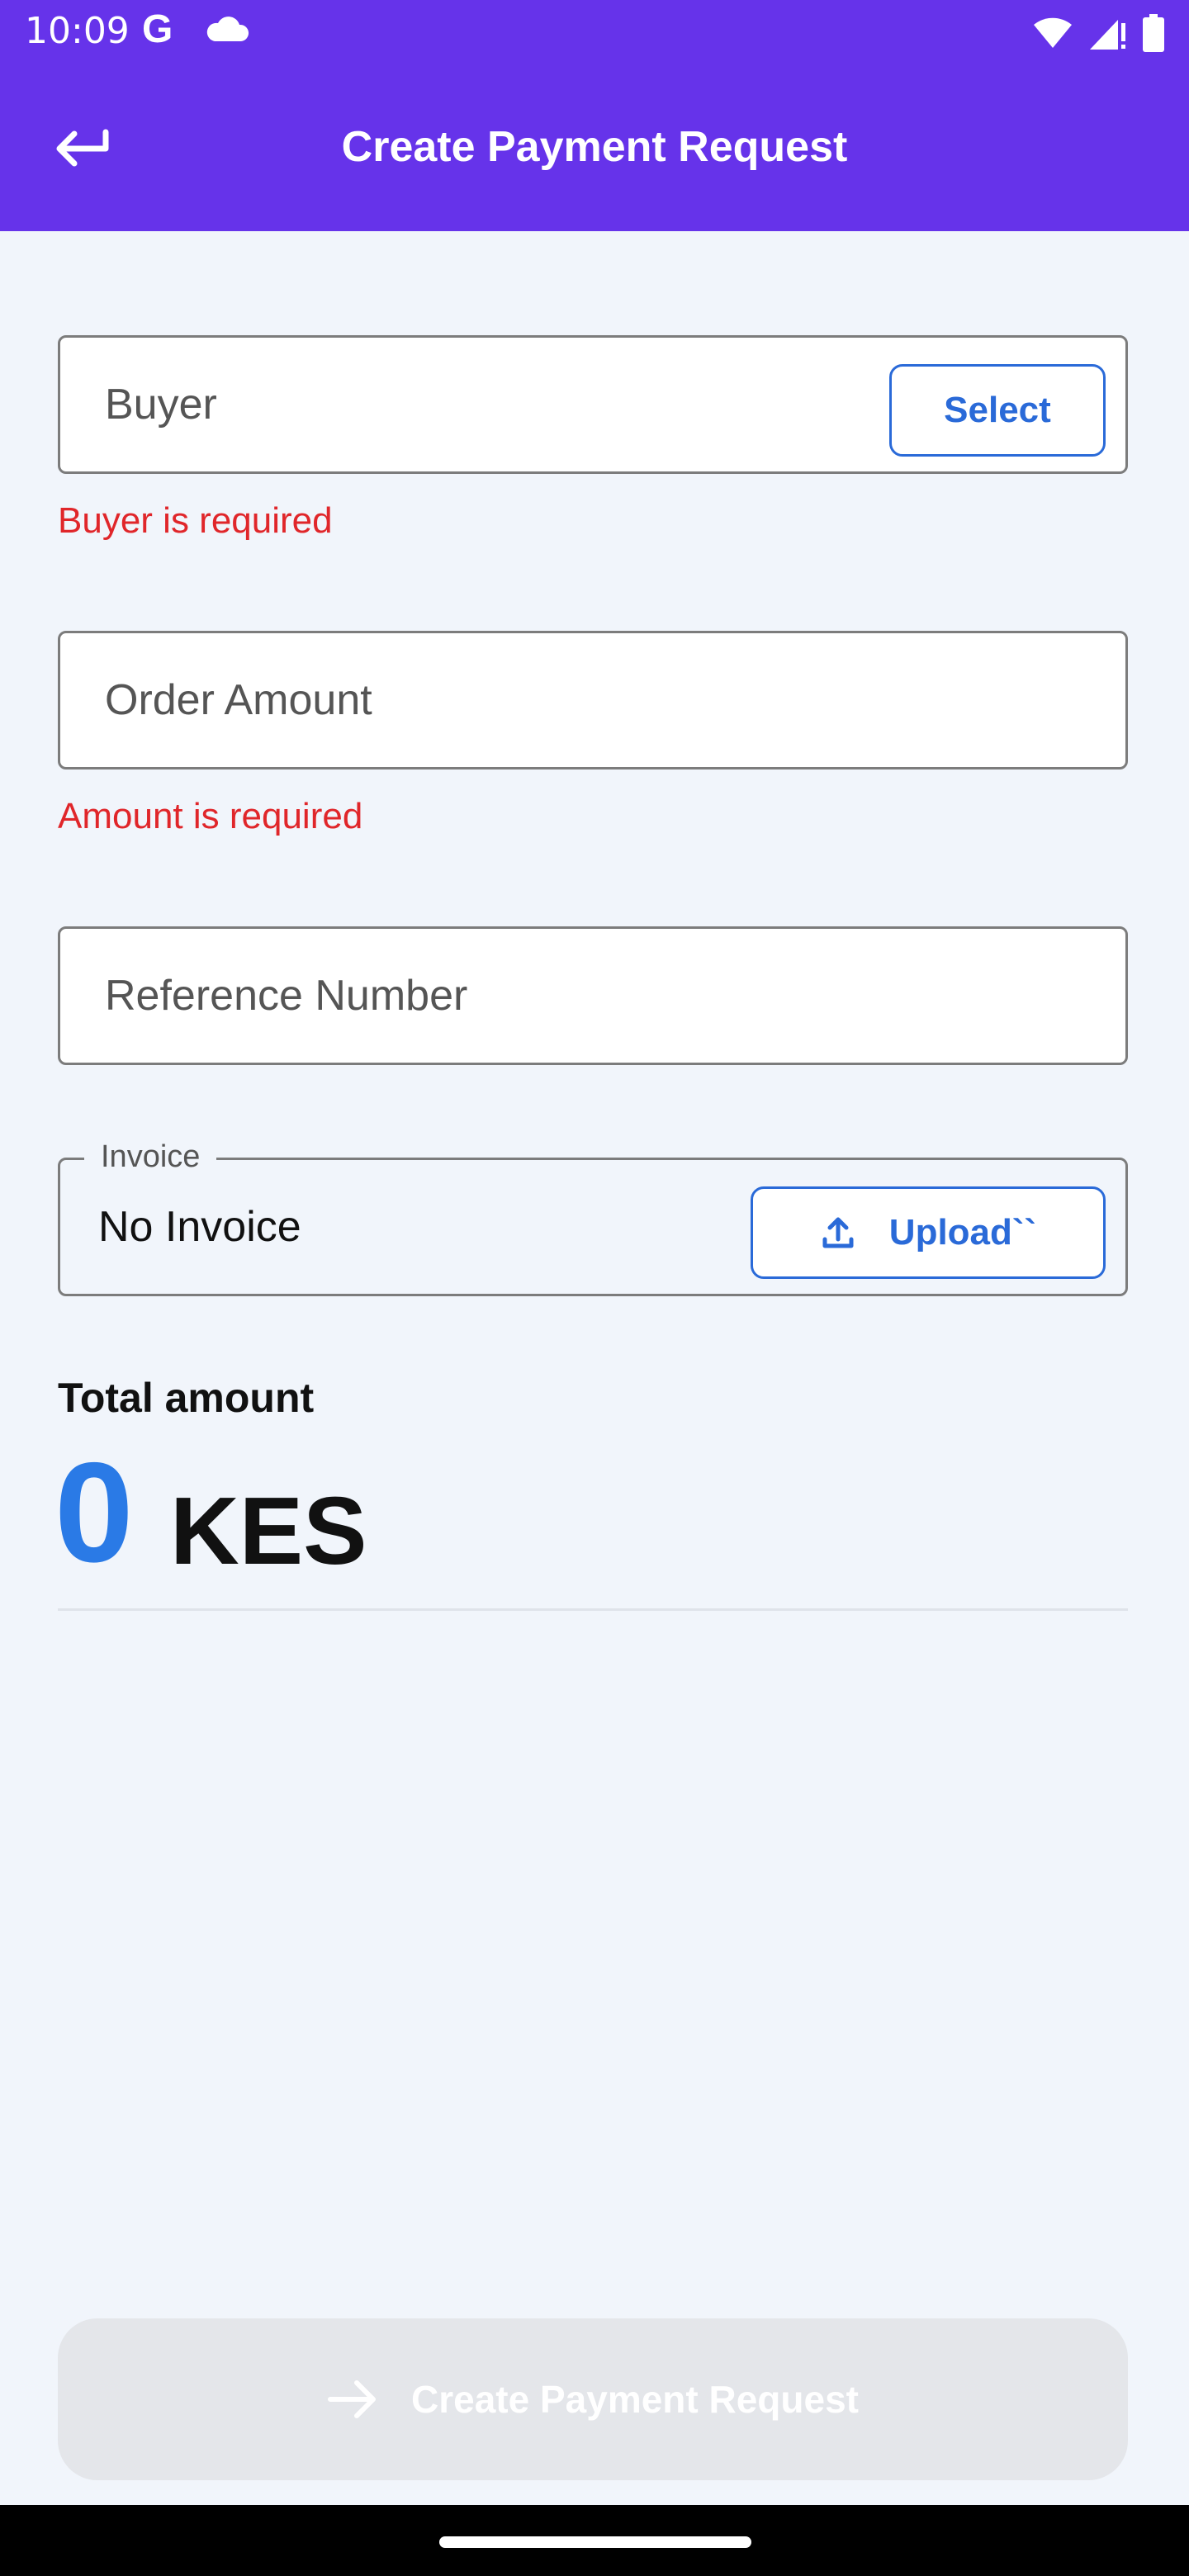  What do you see at coordinates (199, 1227) in the screenshot?
I see `invoice-value: No Invoice` at bounding box center [199, 1227].